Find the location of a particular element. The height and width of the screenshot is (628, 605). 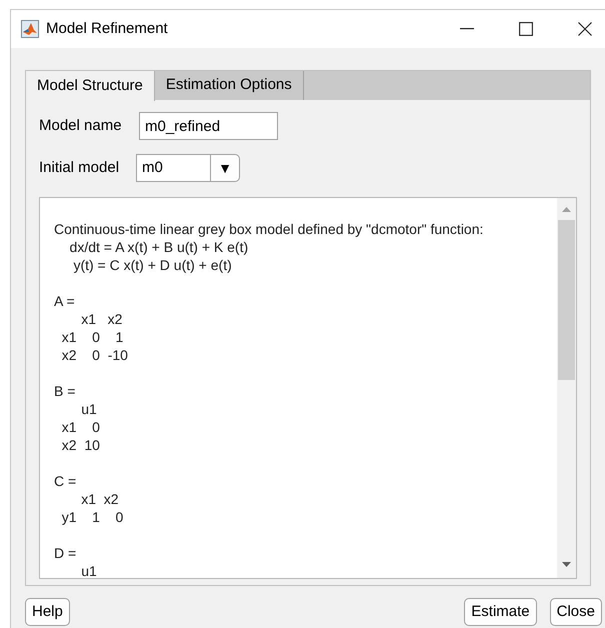

window-title: Model Refinement is located at coordinates (107, 28).